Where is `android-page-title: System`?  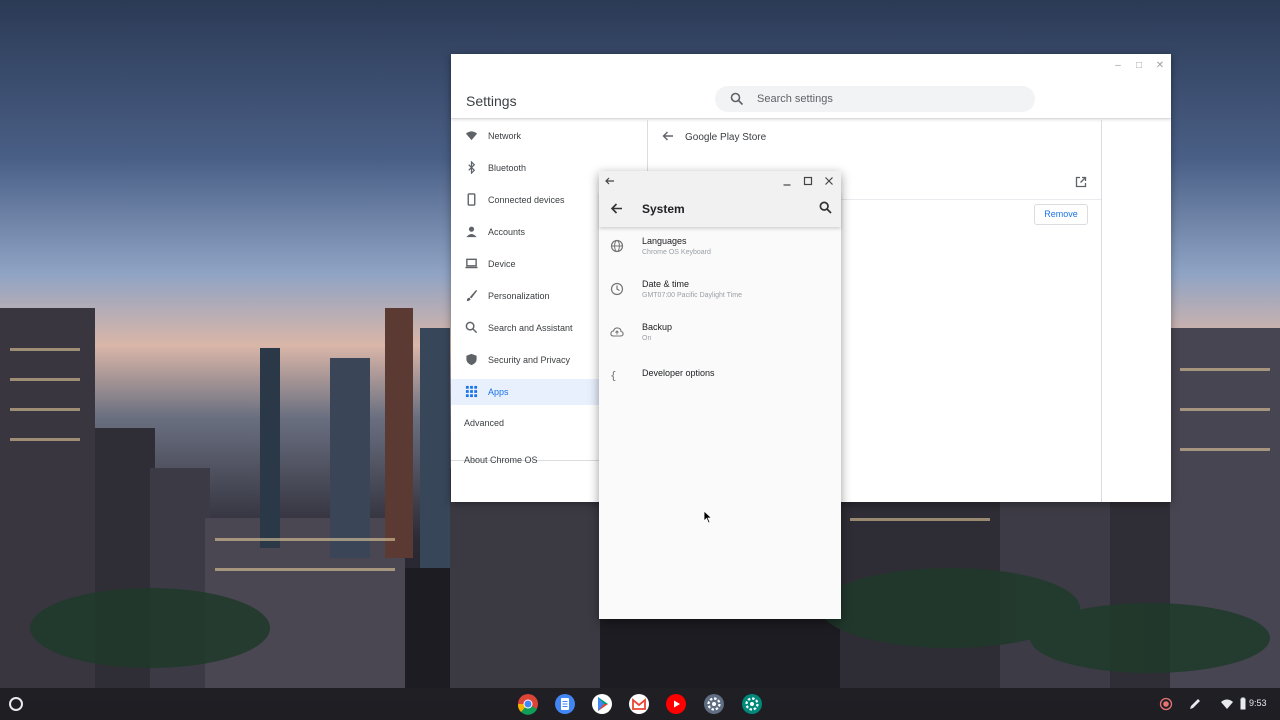 android-page-title: System is located at coordinates (663, 209).